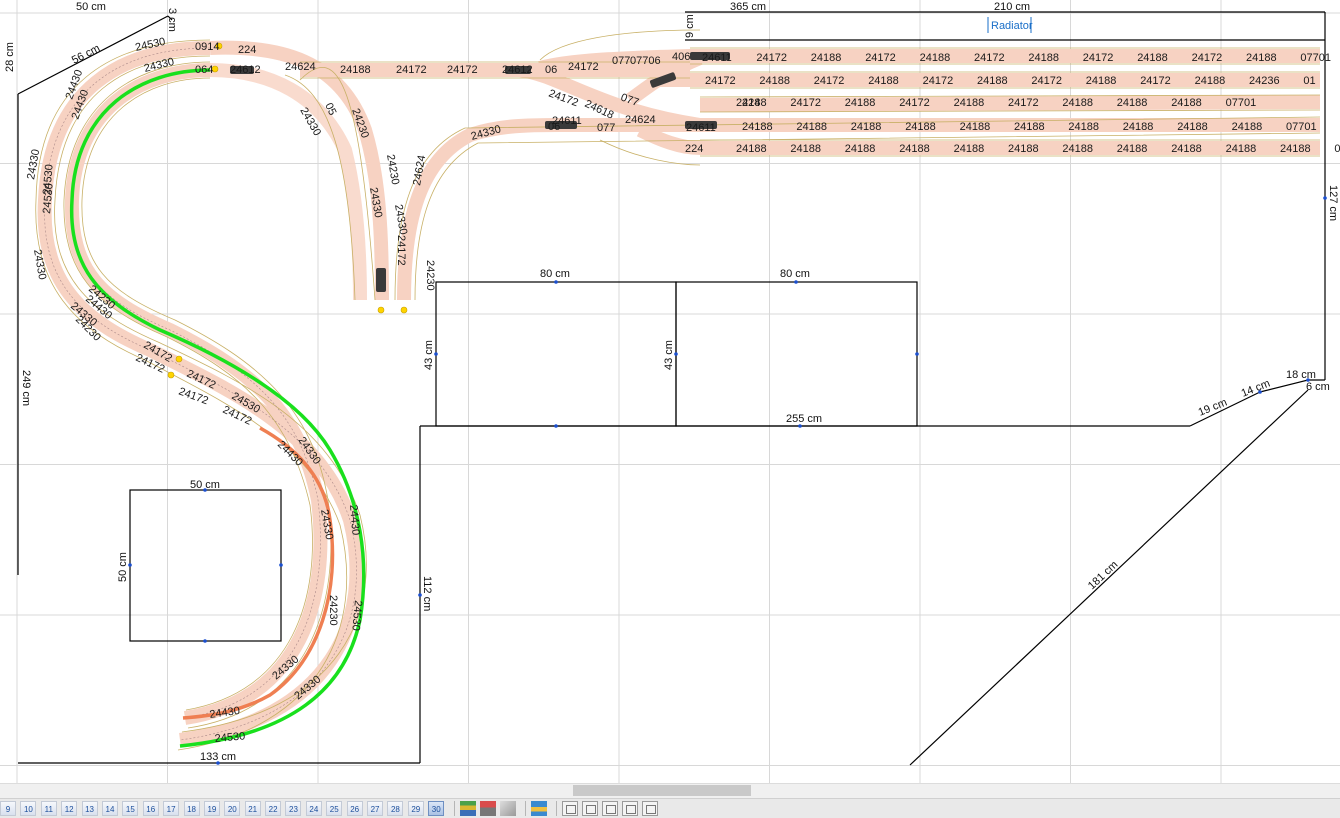 This screenshot has width=1340, height=818. Describe the element at coordinates (230, 737) in the screenshot. I see `track-piece-label: 24530` at that location.